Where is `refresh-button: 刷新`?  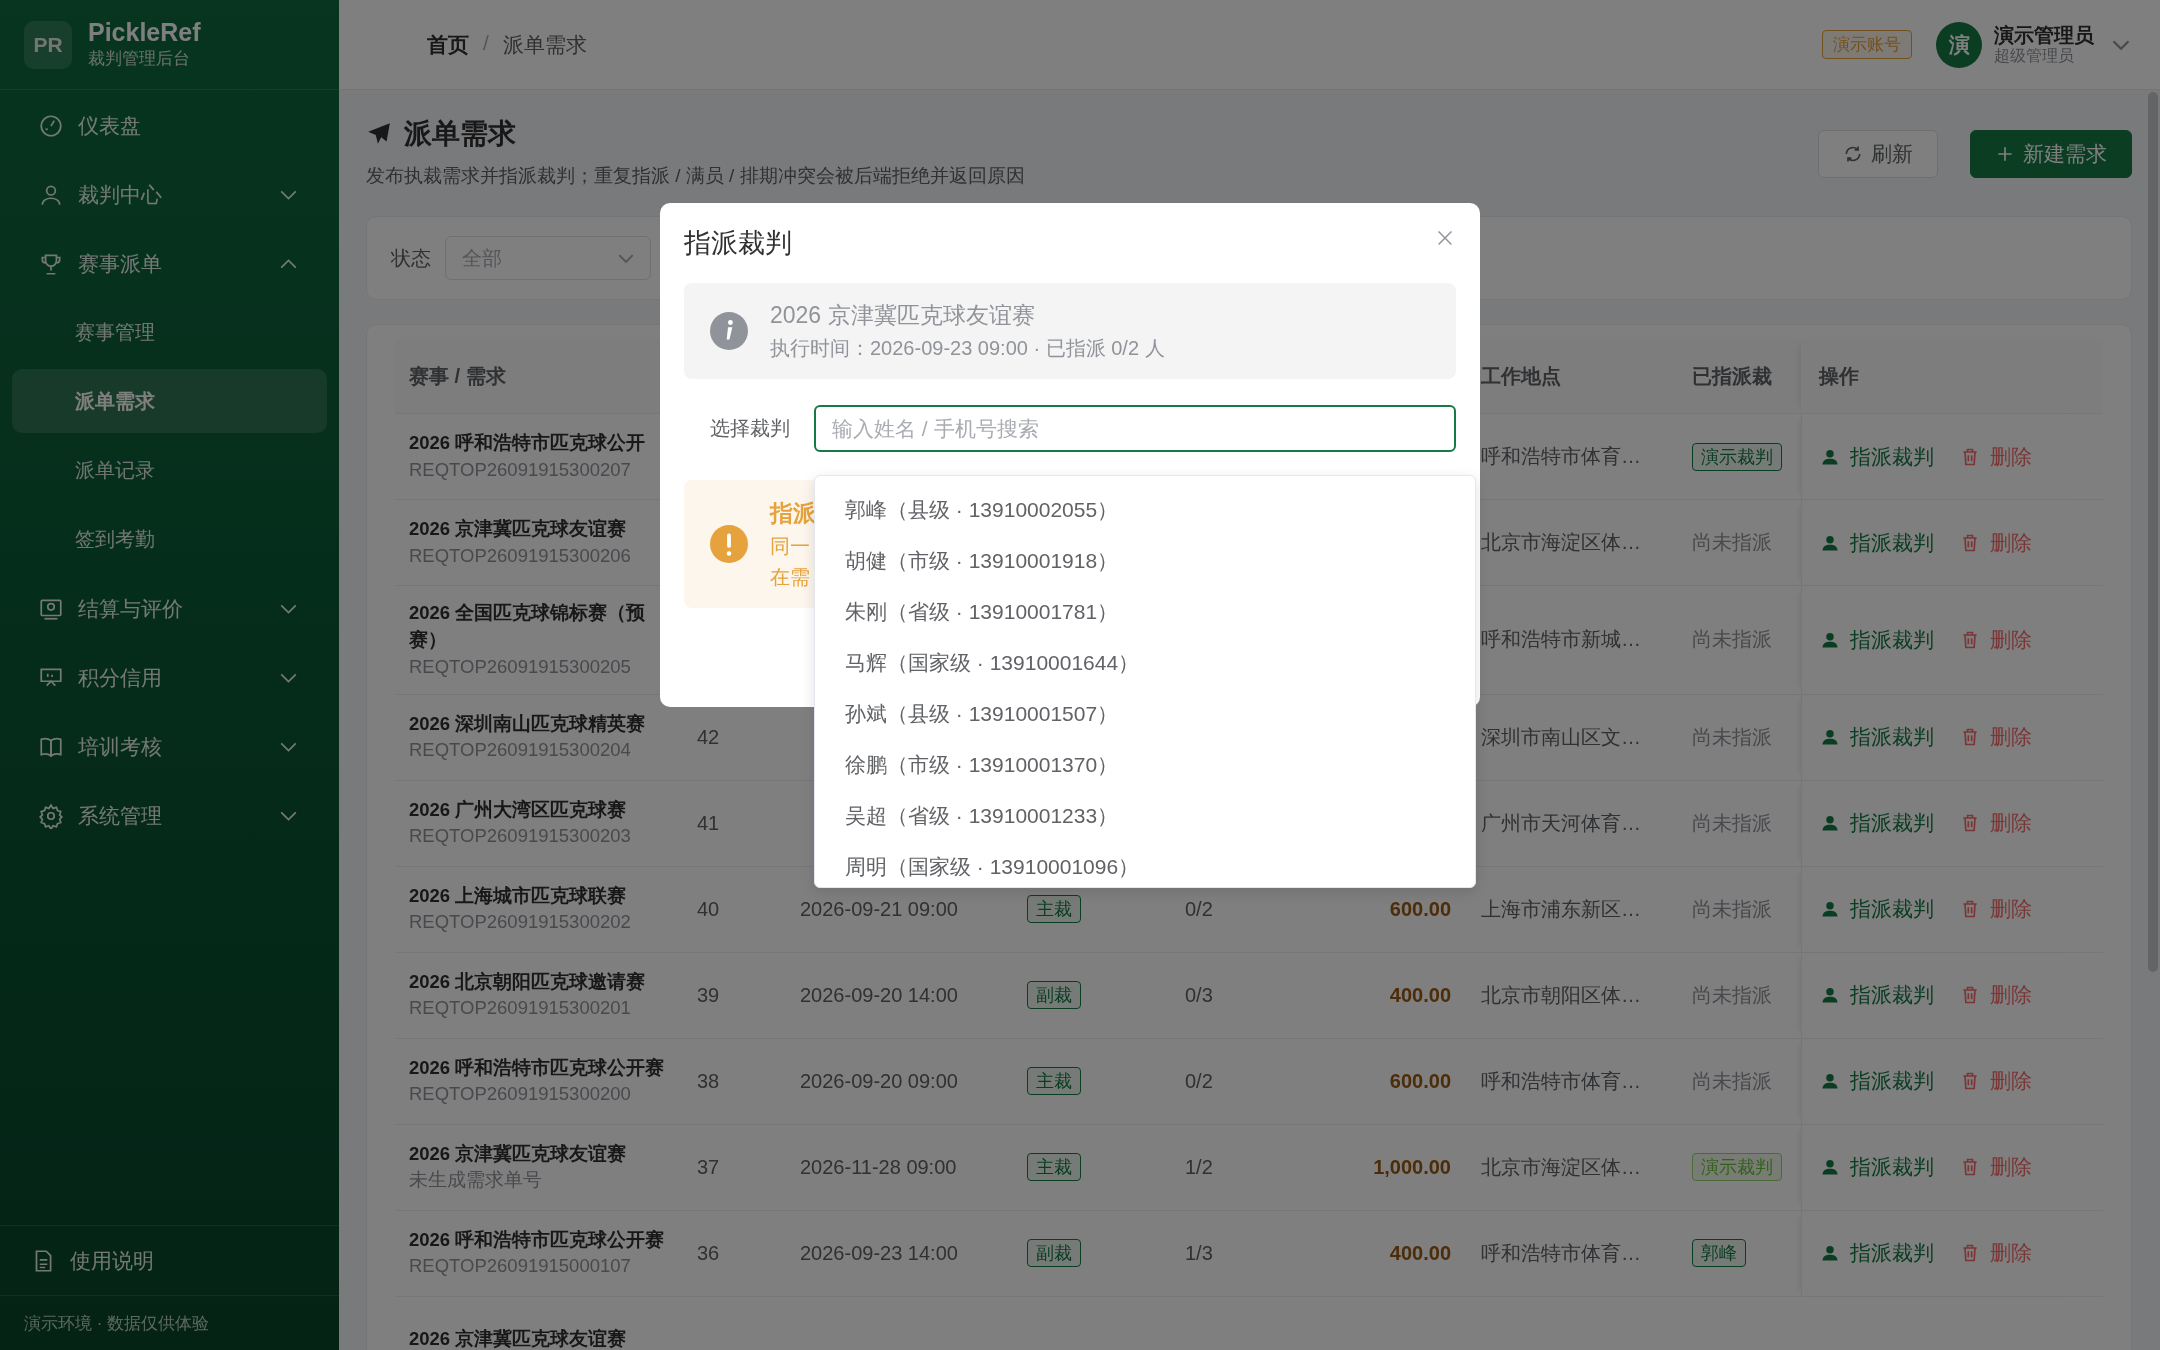
refresh-button: 刷新 is located at coordinates (1878, 154).